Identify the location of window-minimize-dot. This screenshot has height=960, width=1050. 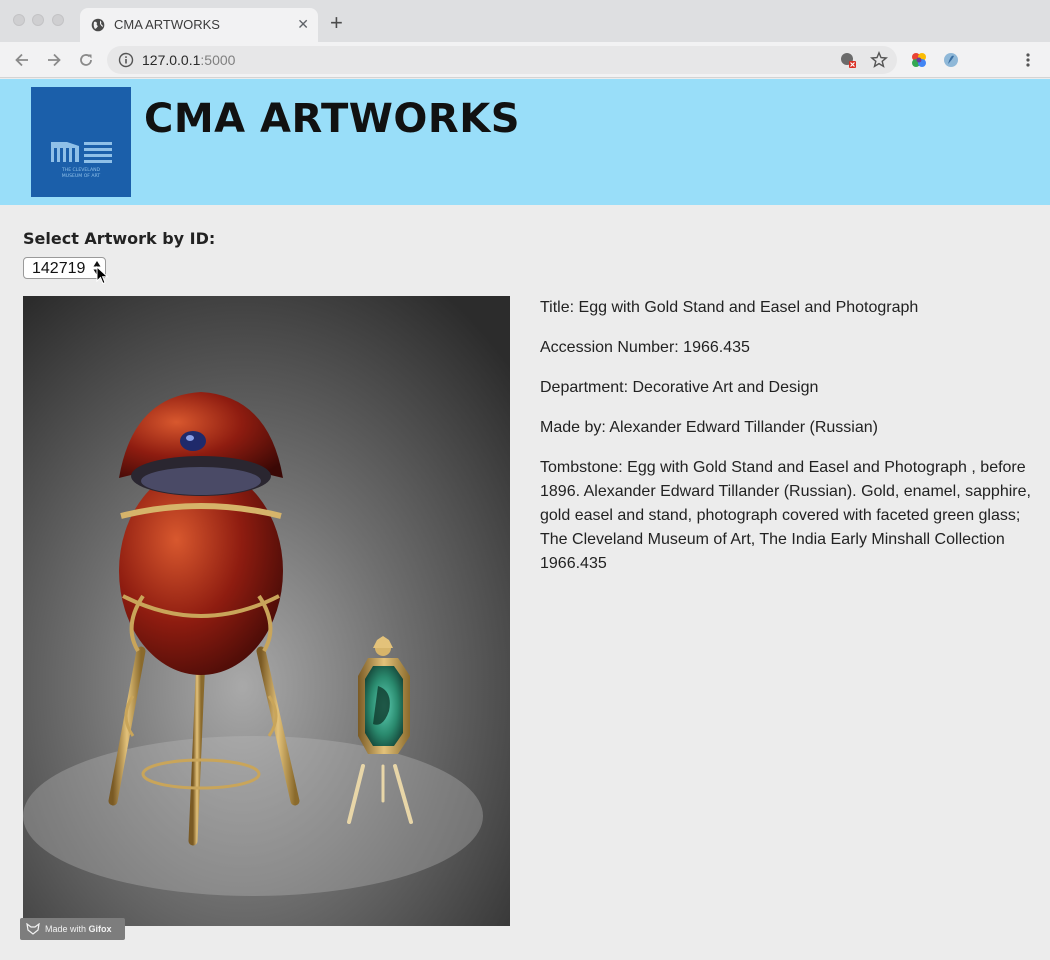
(38, 20).